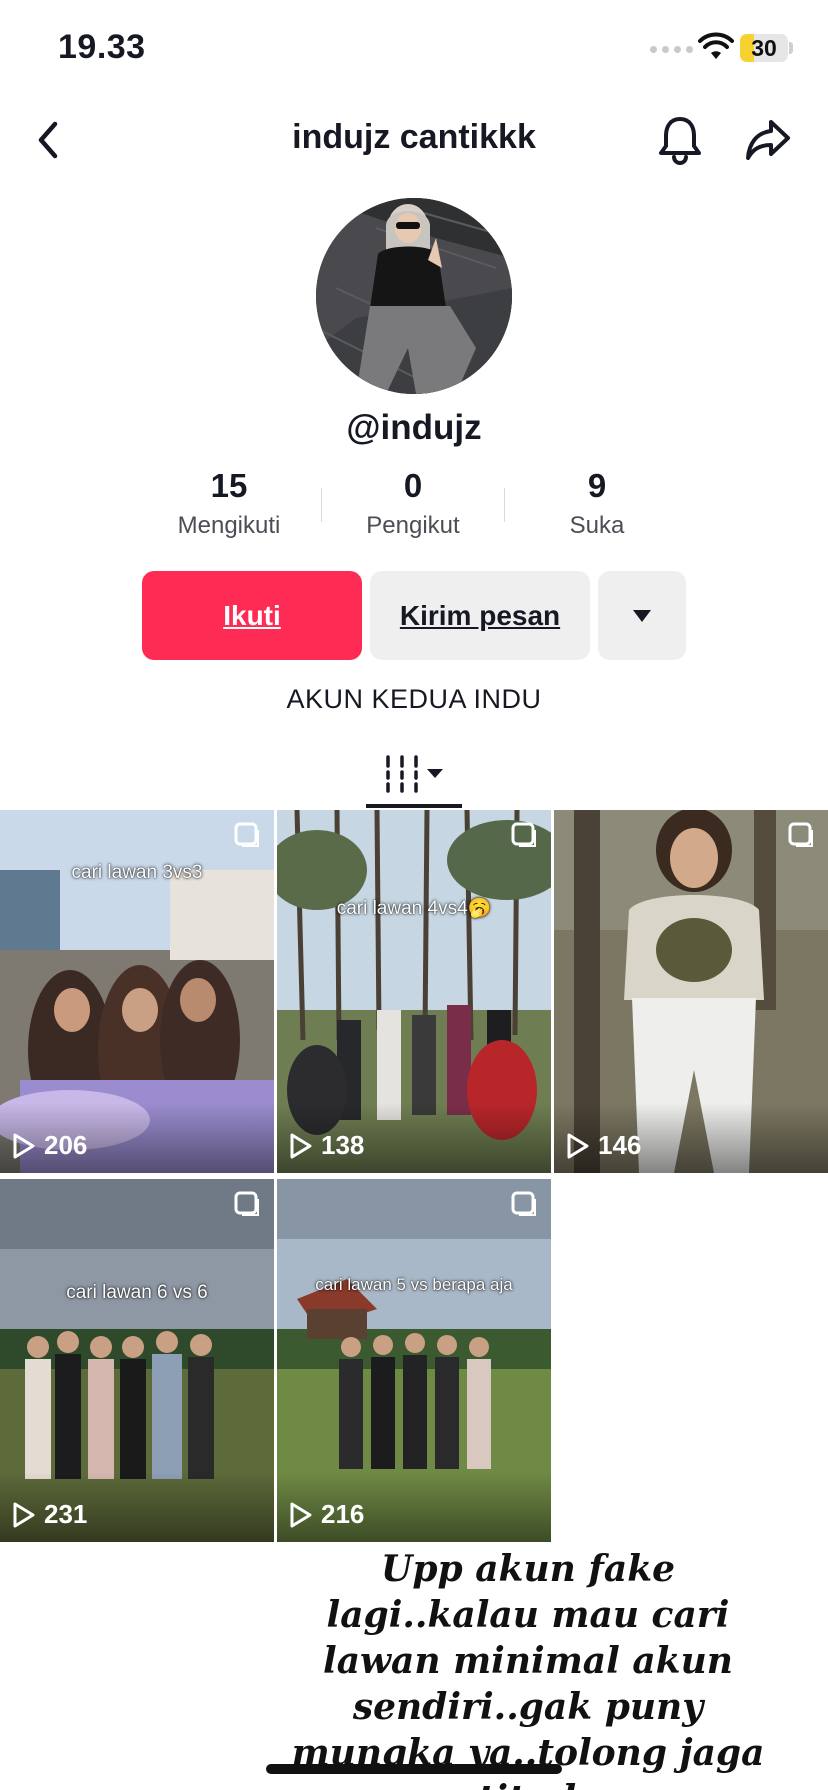  Describe the element at coordinates (229, 506) in the screenshot. I see `stat-following: 15 Mengikuti` at that location.